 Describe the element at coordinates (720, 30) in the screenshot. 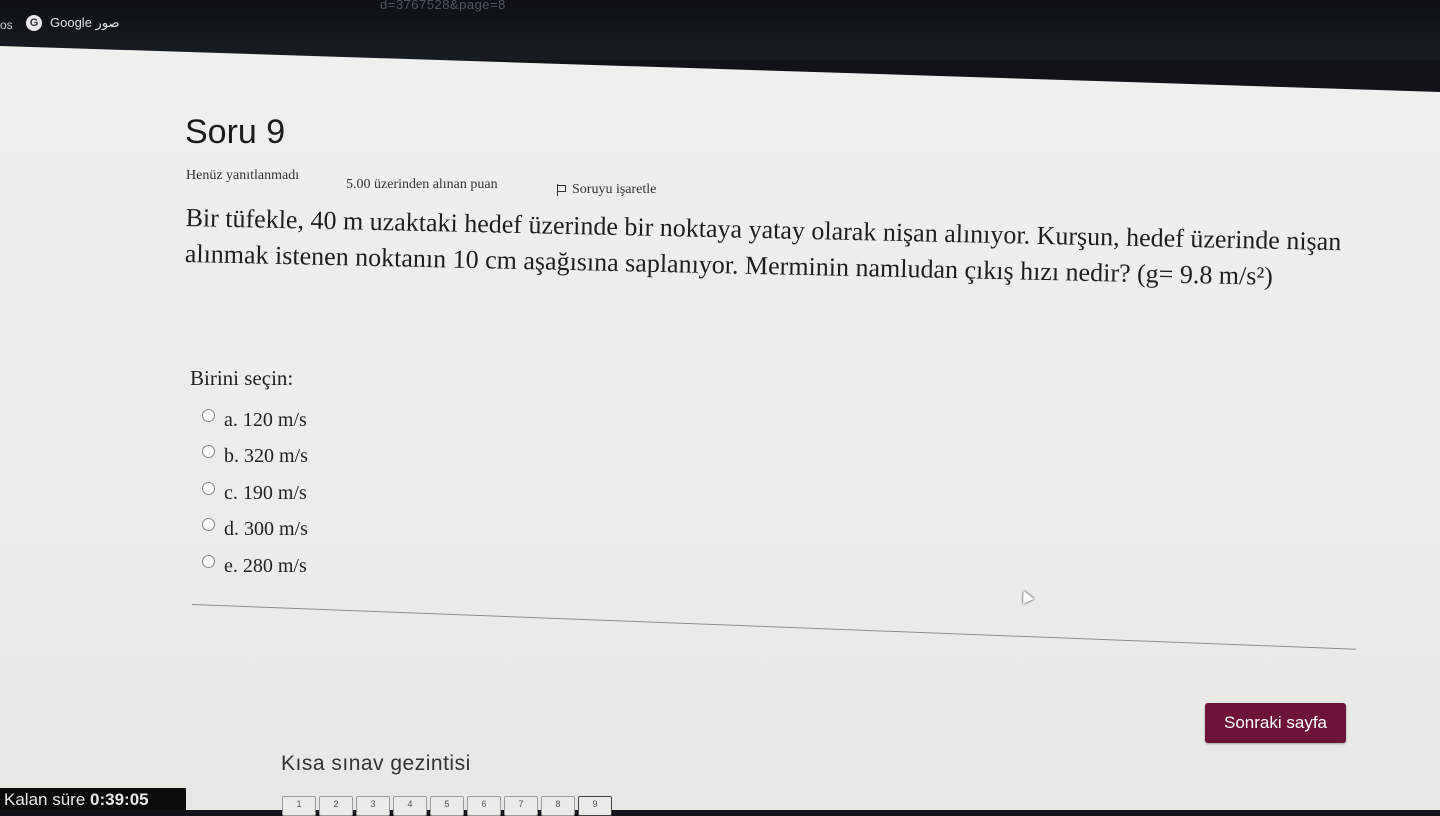

I see `browser-bar: d=3767528&page=8 os G Google صور` at that location.